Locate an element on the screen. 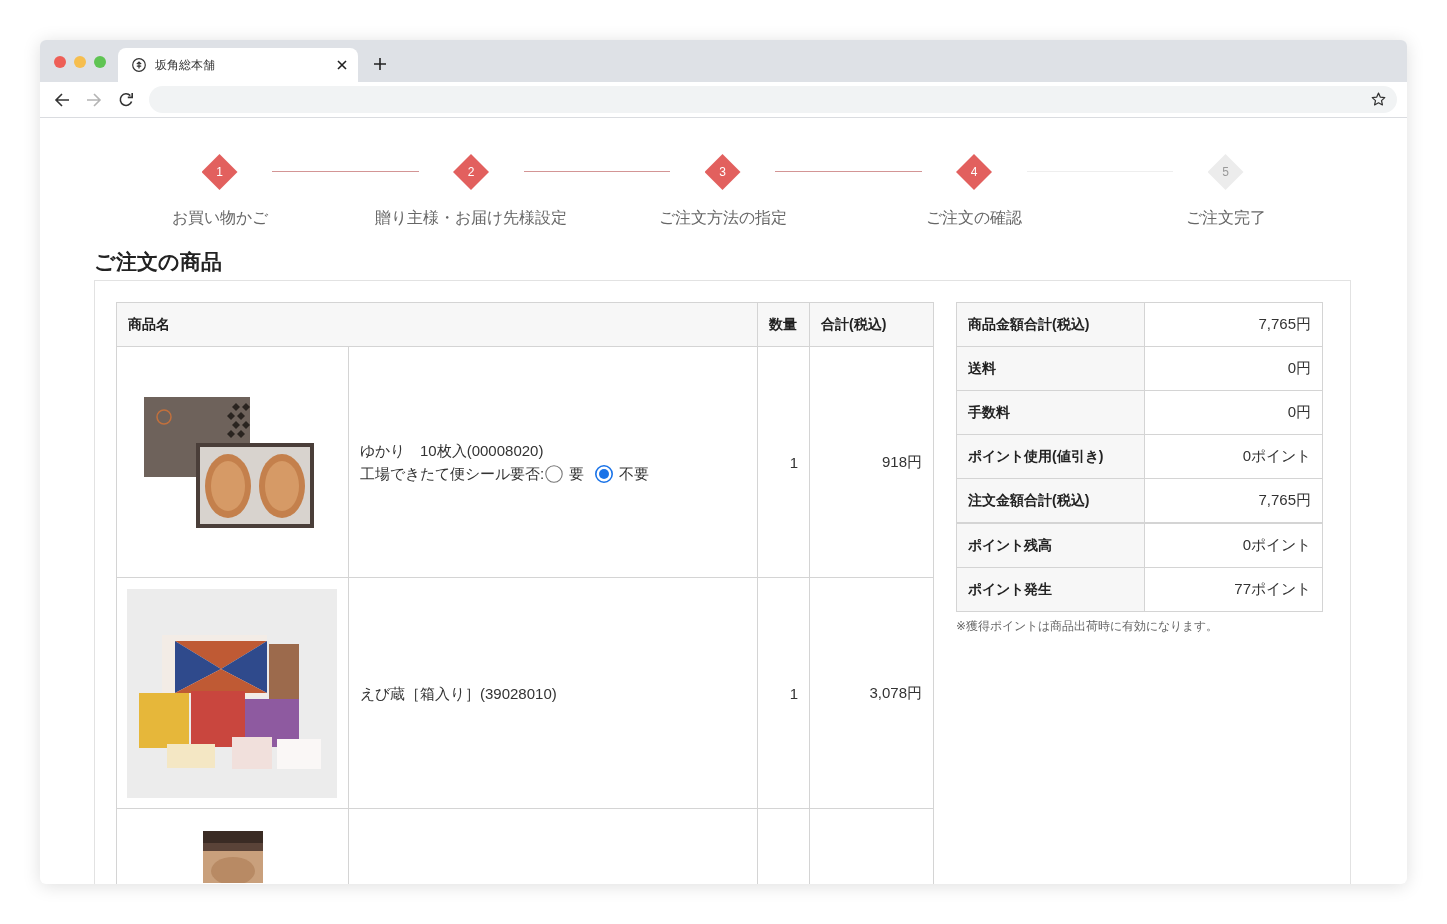 This screenshot has height=924, width=1447. window-close-icon is located at coordinates (60, 62).